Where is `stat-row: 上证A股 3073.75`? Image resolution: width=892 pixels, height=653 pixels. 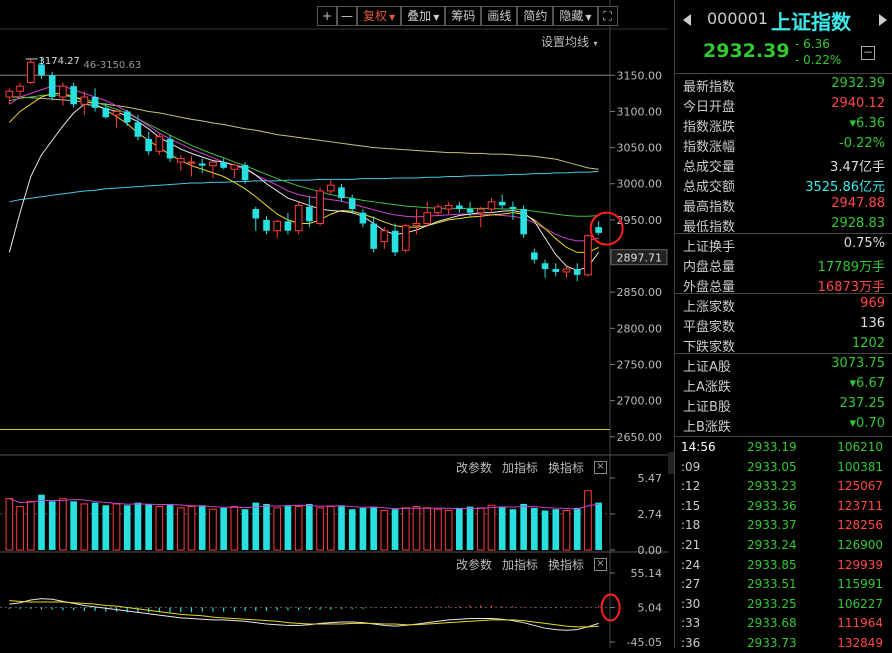 stat-row: 上证A股 3073.75 is located at coordinates (782, 364).